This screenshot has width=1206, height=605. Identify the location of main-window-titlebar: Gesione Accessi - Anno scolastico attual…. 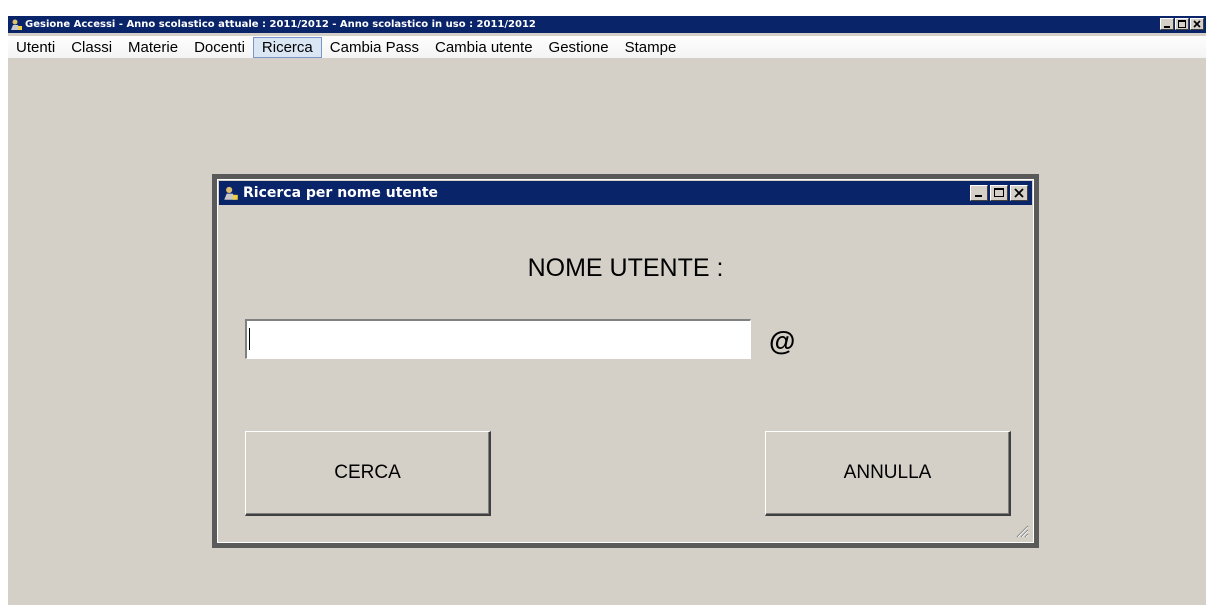
(607, 24).